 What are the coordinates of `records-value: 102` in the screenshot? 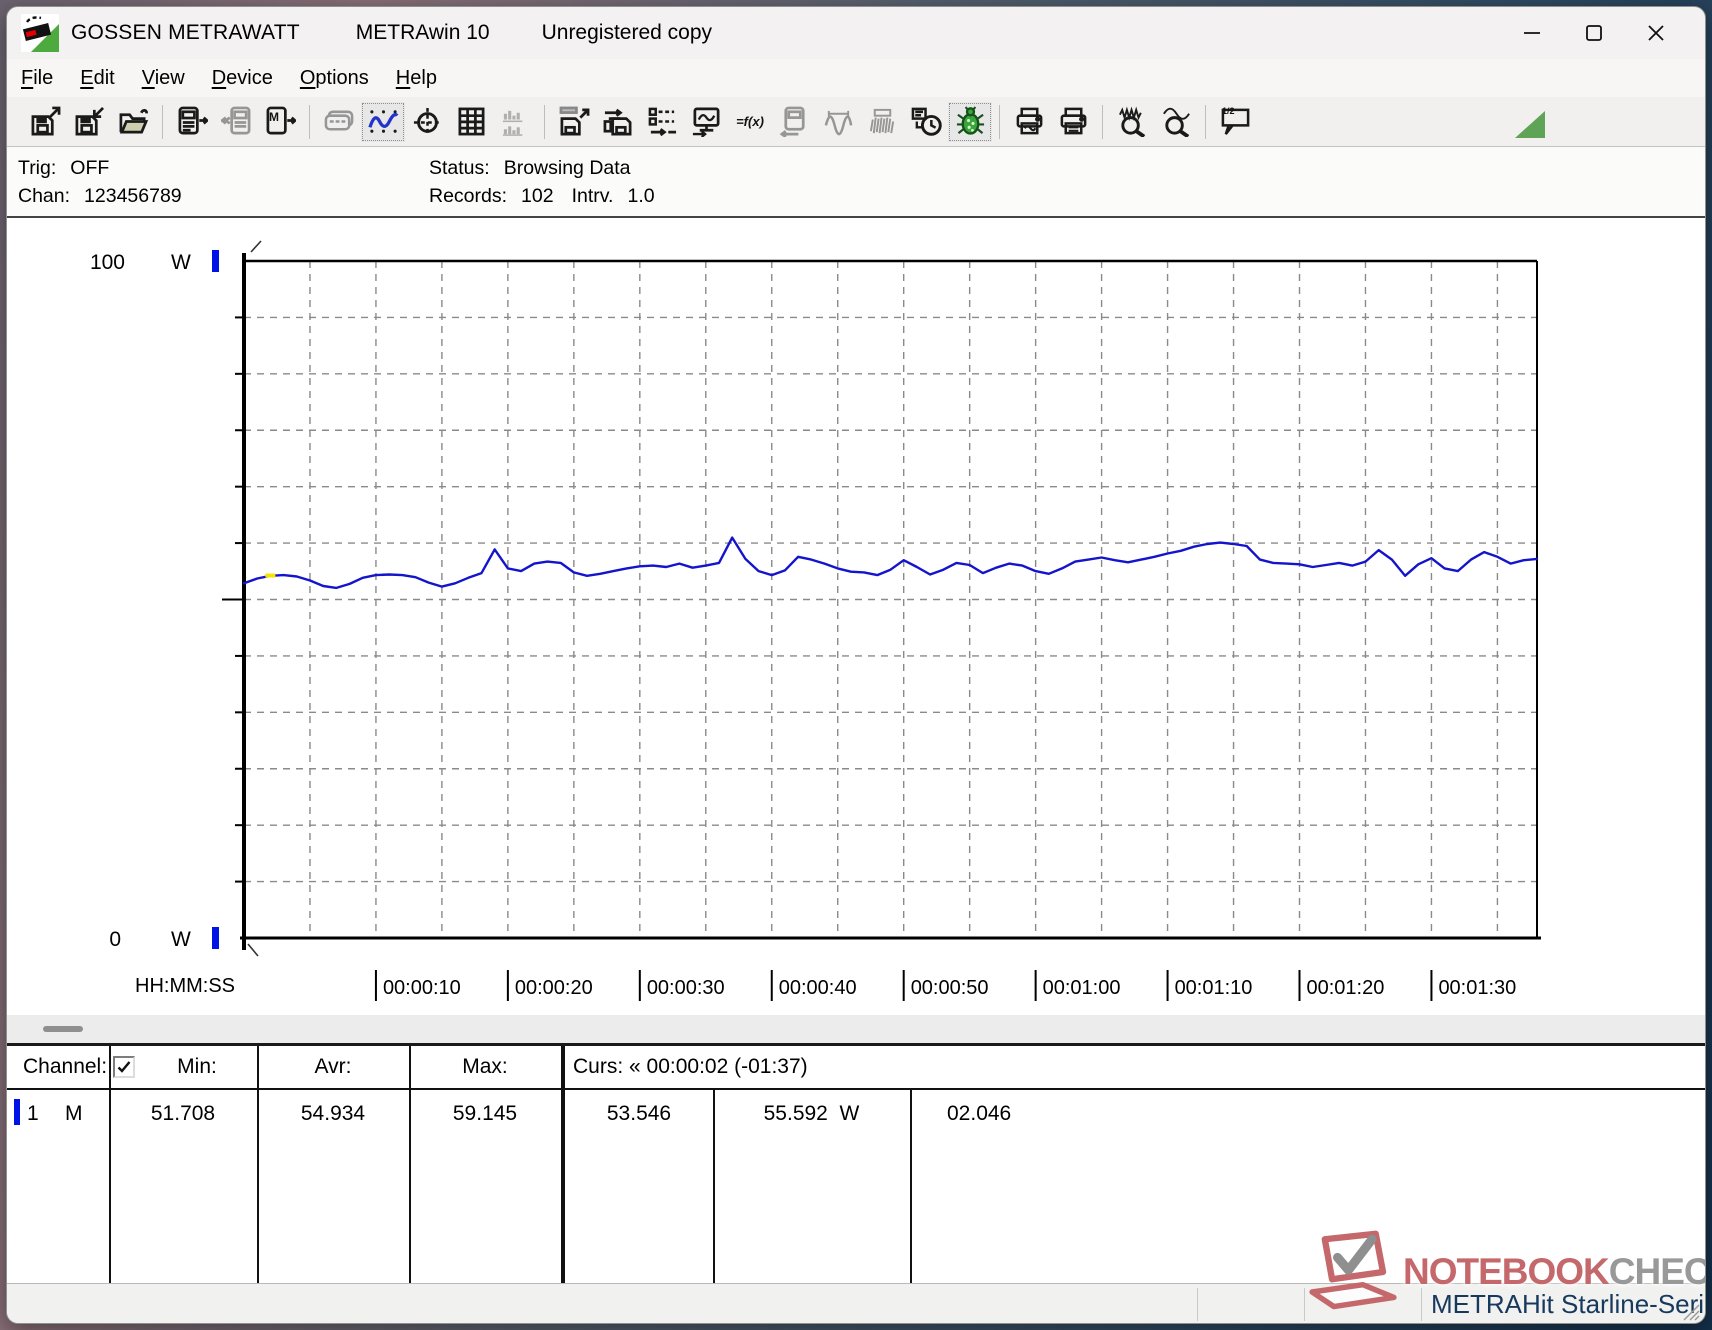 It's located at (537, 196).